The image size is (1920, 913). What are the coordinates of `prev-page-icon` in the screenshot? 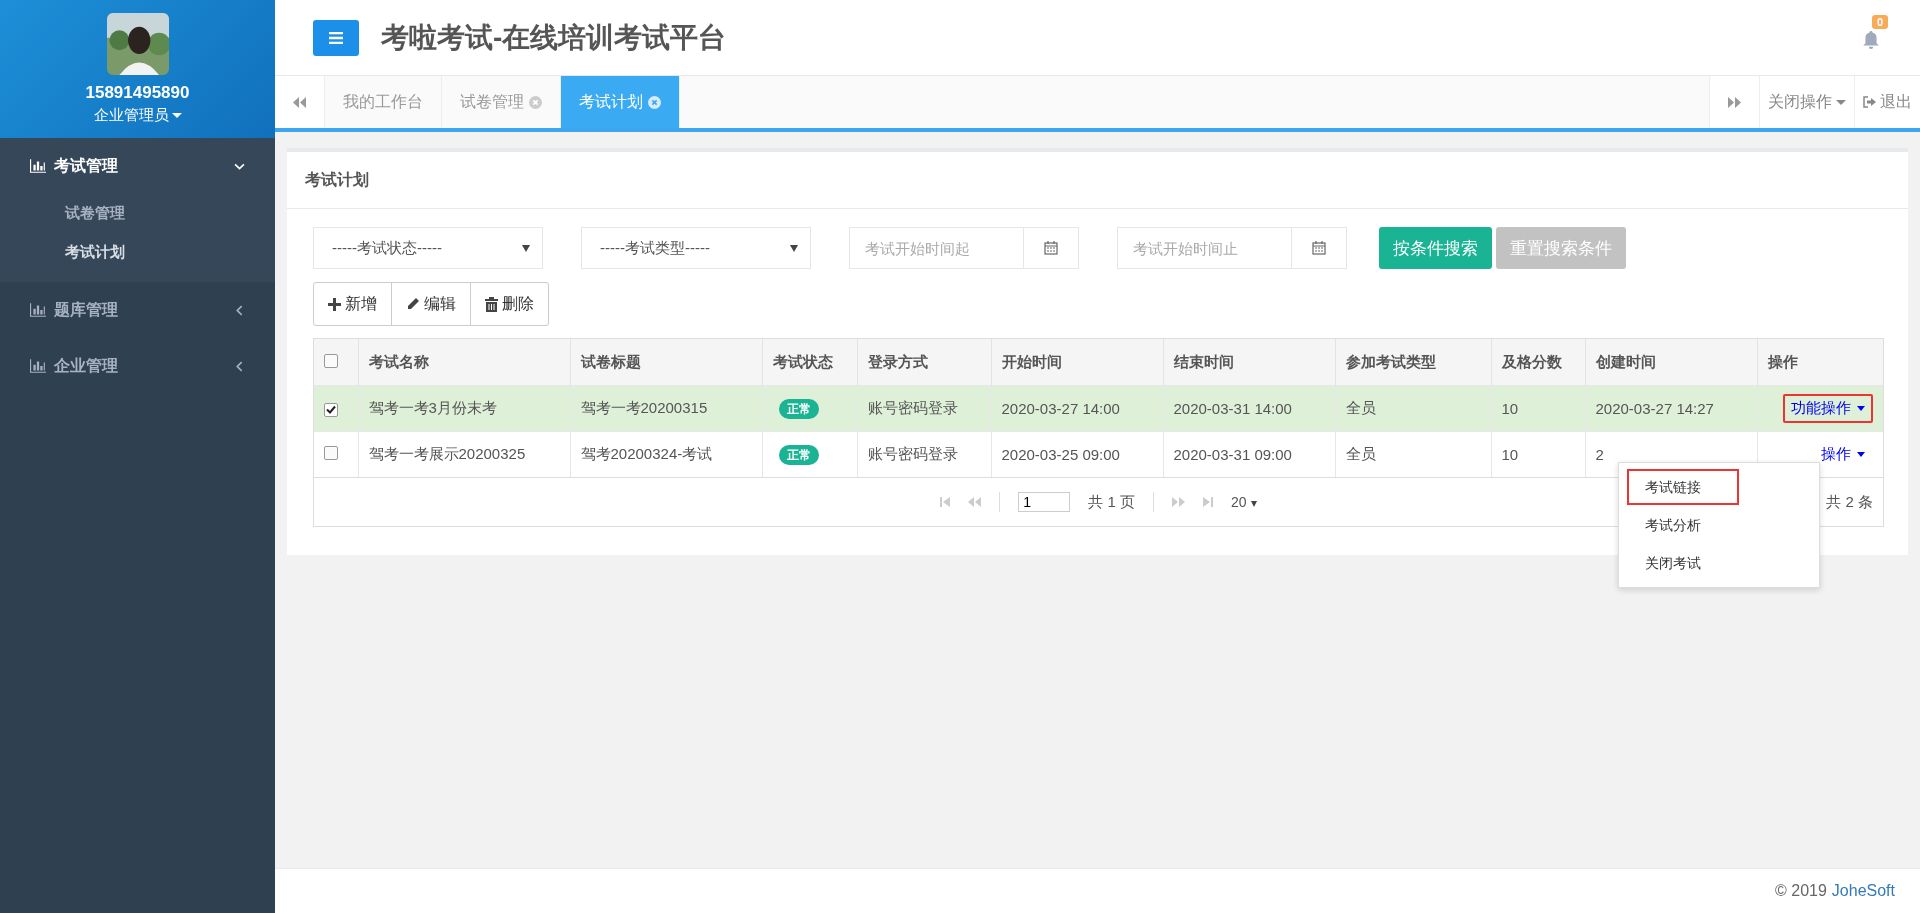 It's located at (975, 502).